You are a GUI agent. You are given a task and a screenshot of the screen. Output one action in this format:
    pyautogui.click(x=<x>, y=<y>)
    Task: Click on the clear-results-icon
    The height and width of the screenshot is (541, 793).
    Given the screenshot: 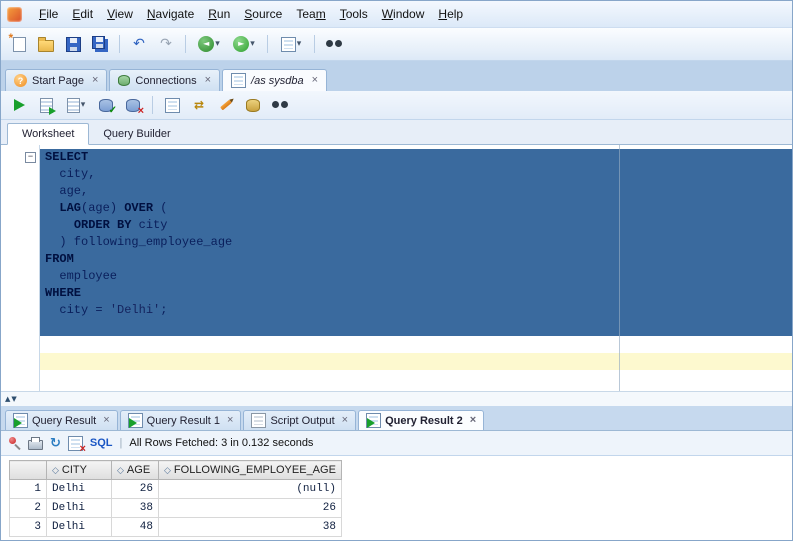 What is the action you would take?
    pyautogui.click(x=76, y=445)
    